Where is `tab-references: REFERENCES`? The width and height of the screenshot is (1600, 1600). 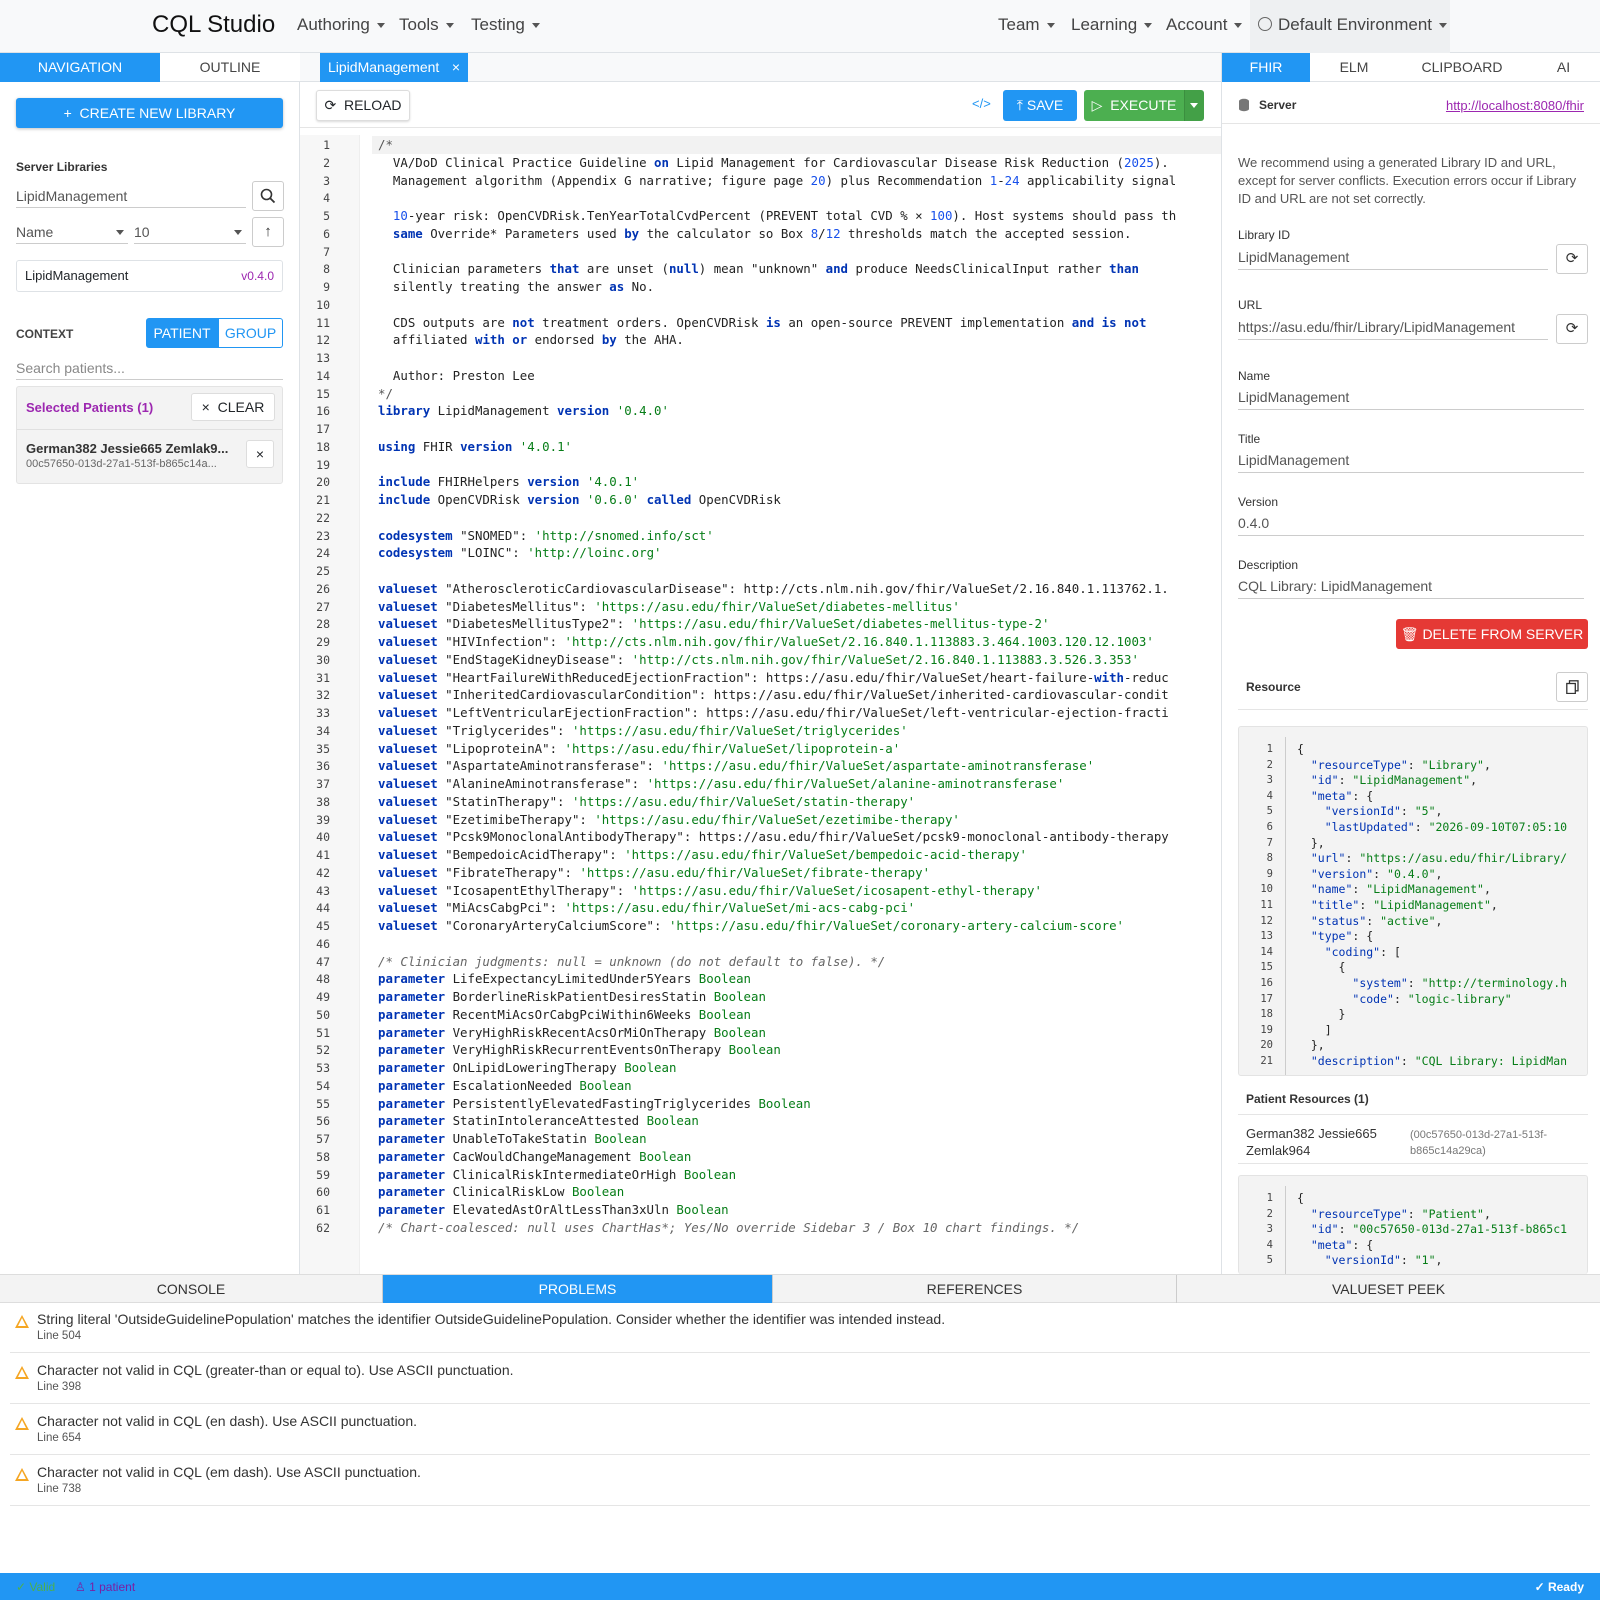 tab-references: REFERENCES is located at coordinates (975, 1289).